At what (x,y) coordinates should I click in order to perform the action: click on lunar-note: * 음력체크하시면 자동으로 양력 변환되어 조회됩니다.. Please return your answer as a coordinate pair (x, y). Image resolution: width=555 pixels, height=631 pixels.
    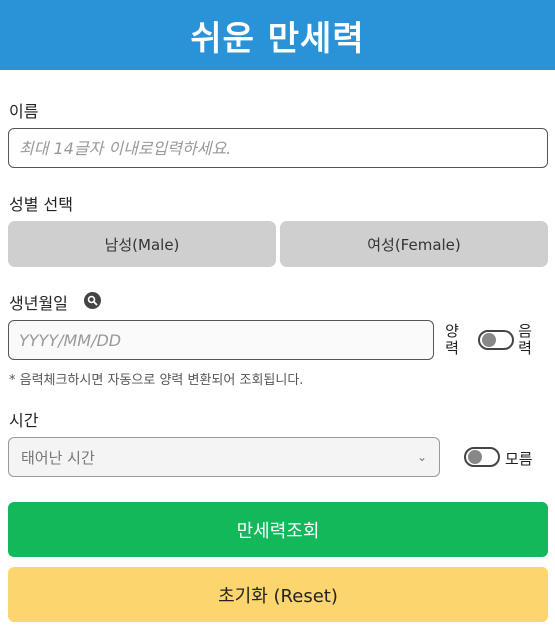
    Looking at the image, I should click on (156, 380).